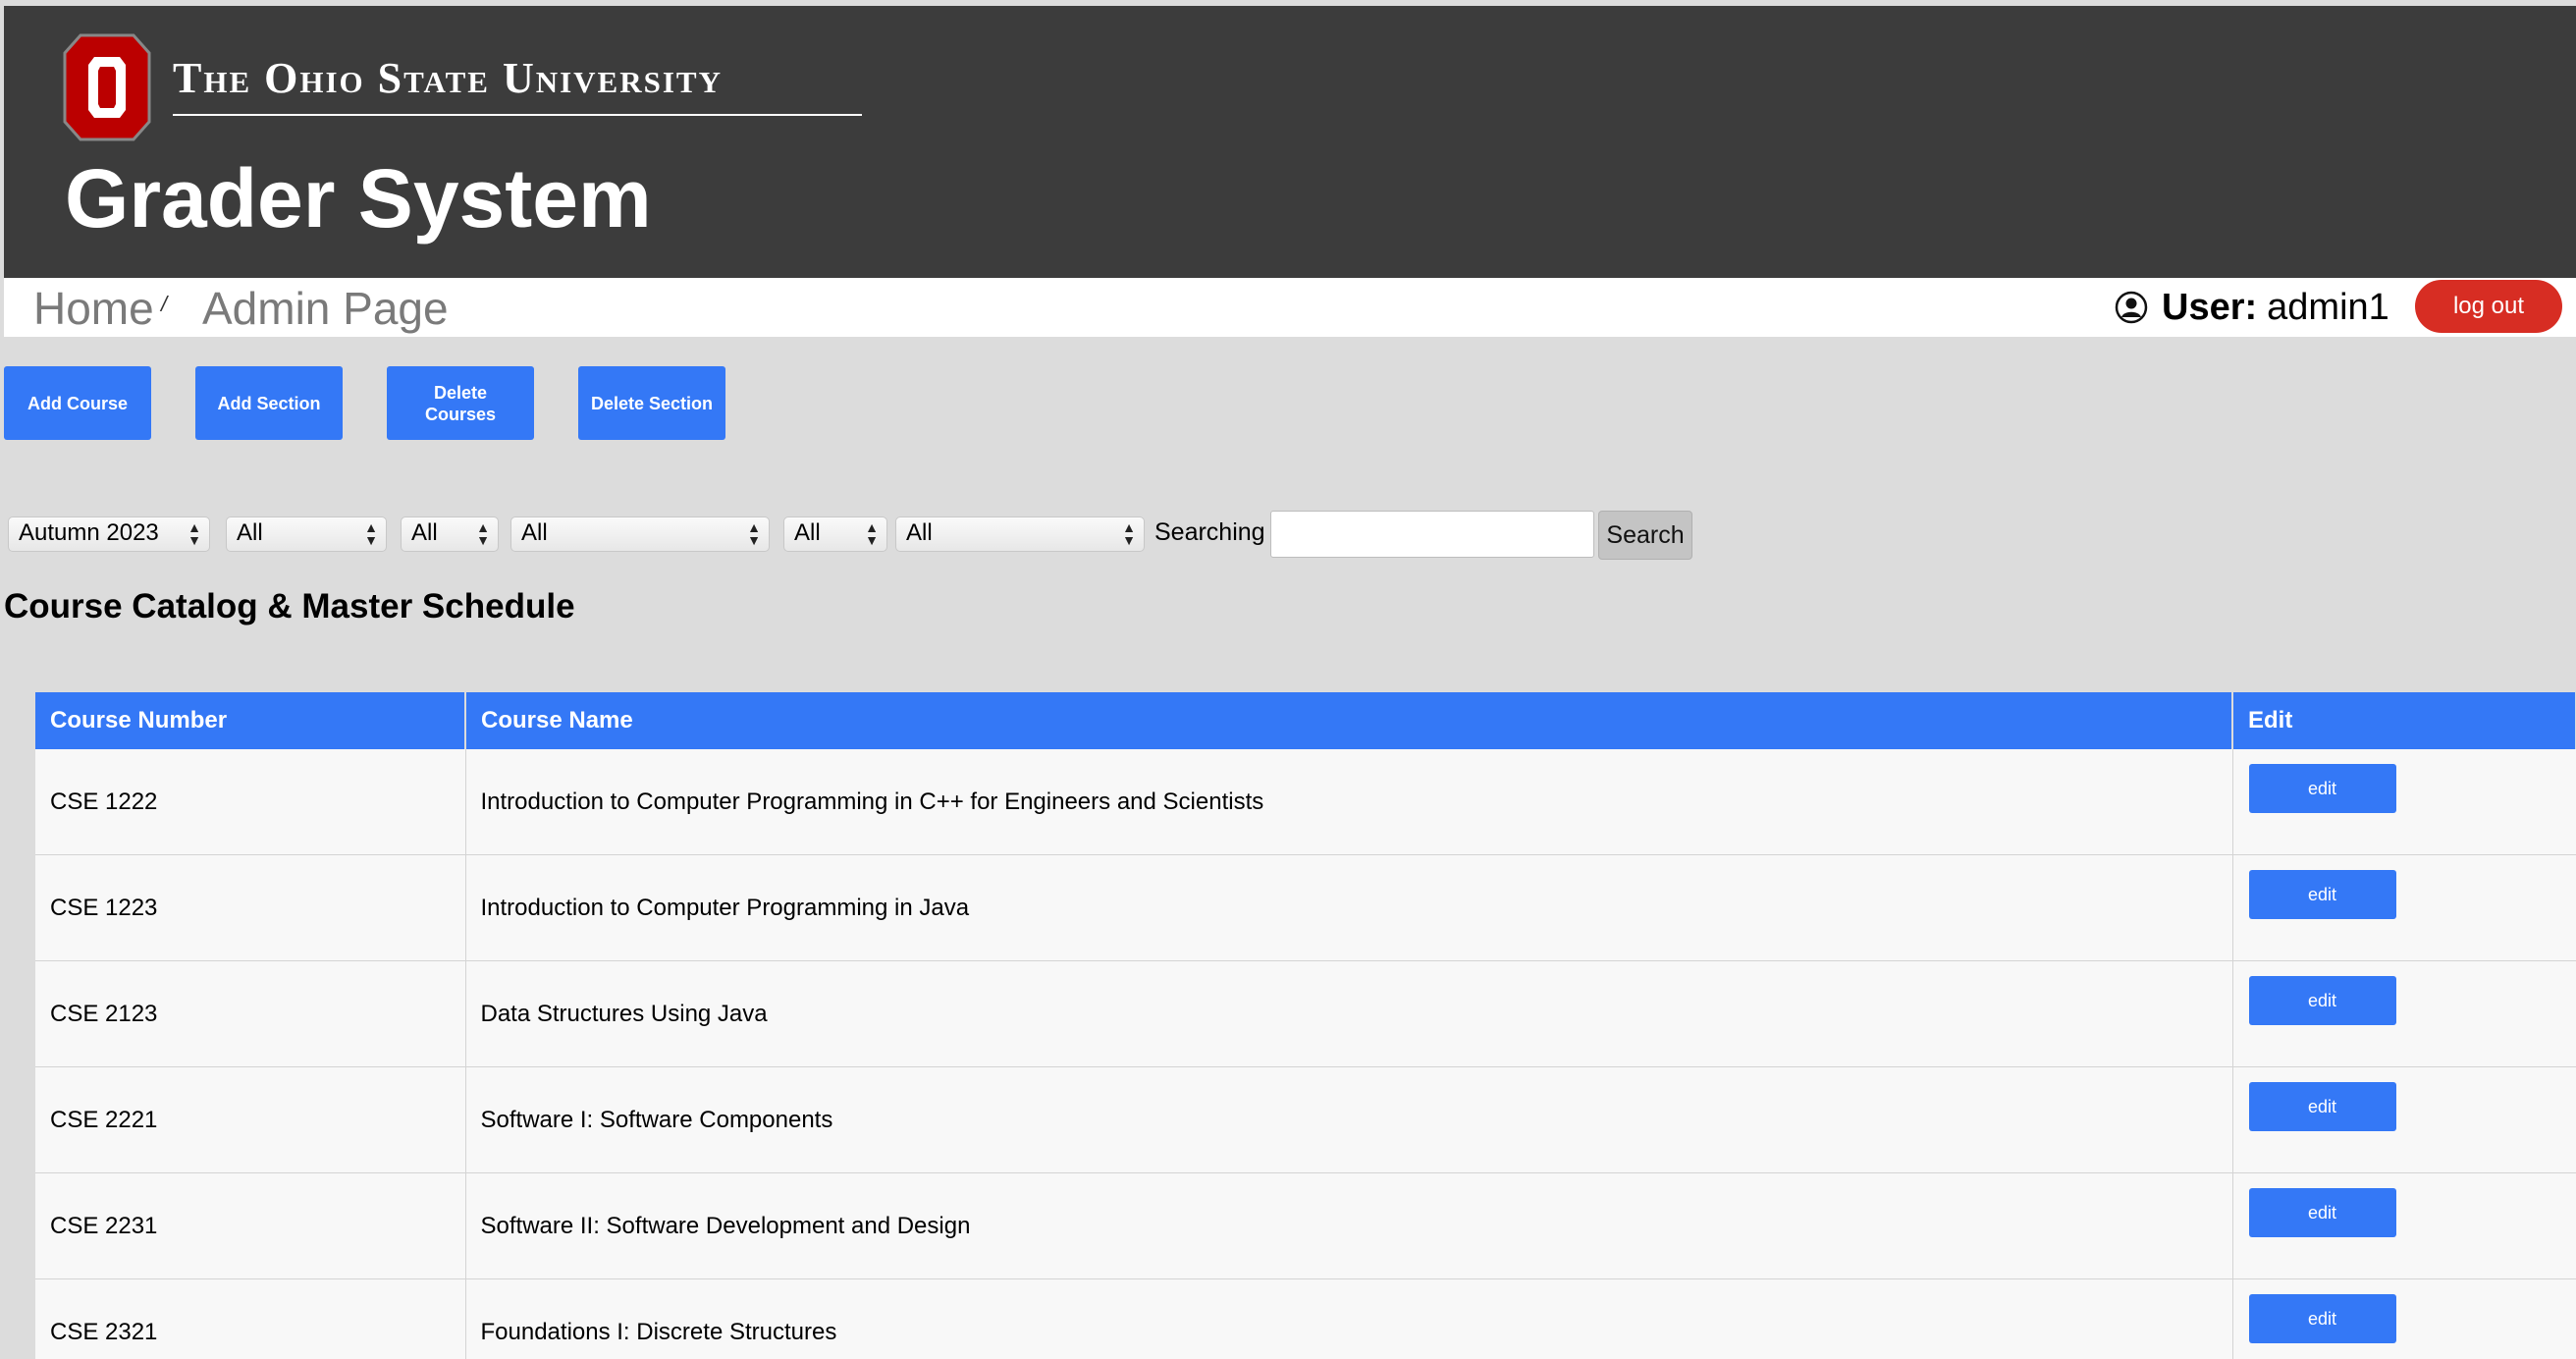 The image size is (2576, 1359). I want to click on logo-underline, so click(517, 115).